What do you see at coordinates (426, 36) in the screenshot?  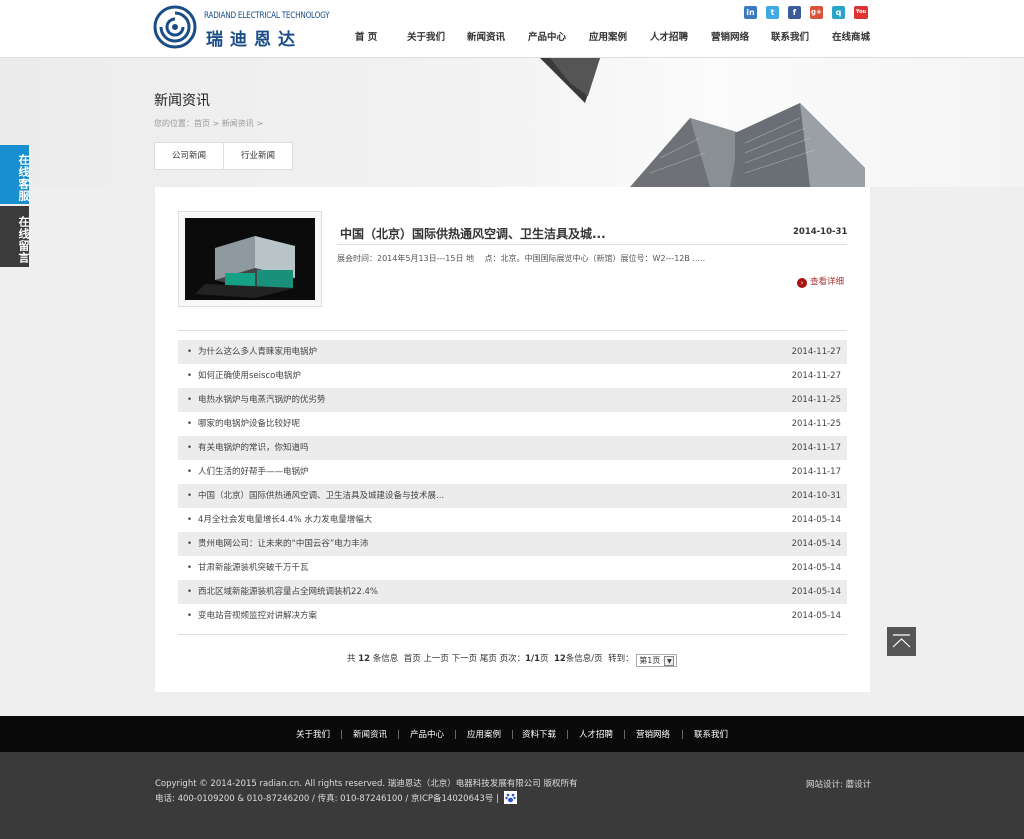 I see `nav-about: 关于我们` at bounding box center [426, 36].